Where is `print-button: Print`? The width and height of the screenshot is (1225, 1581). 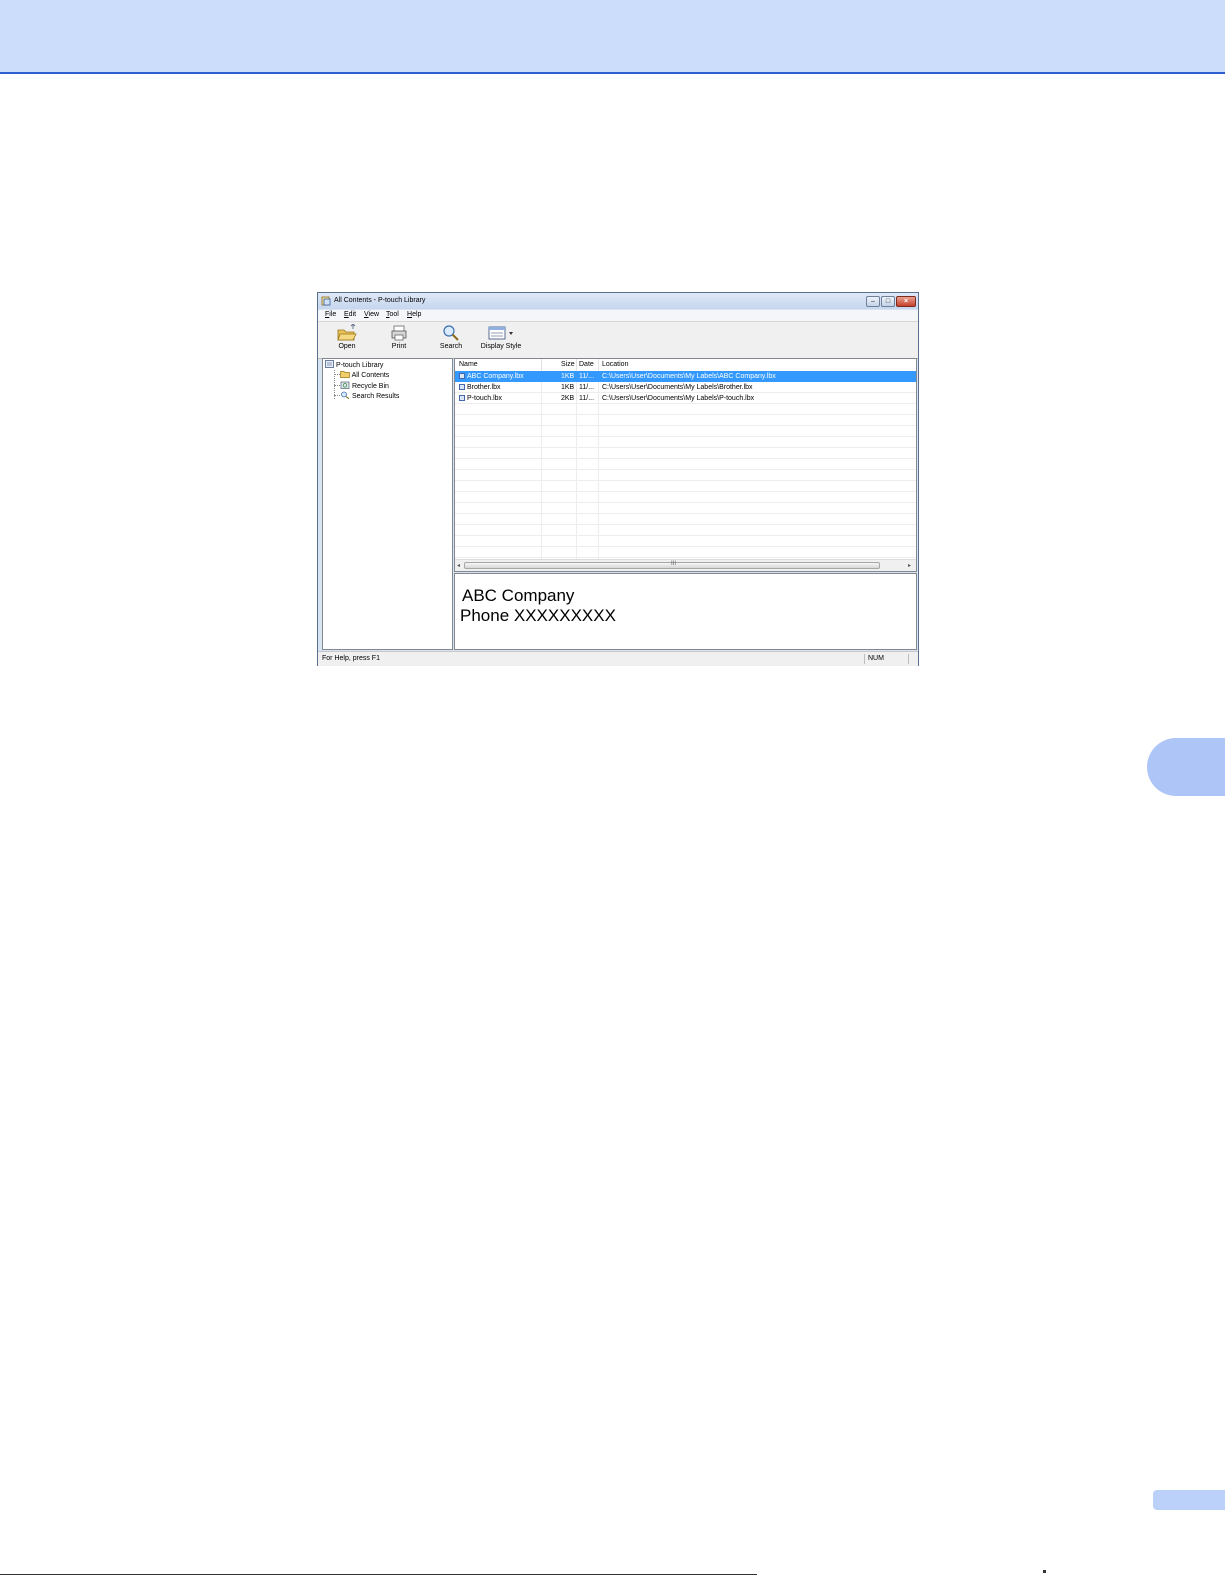
print-button: Print is located at coordinates (399, 340).